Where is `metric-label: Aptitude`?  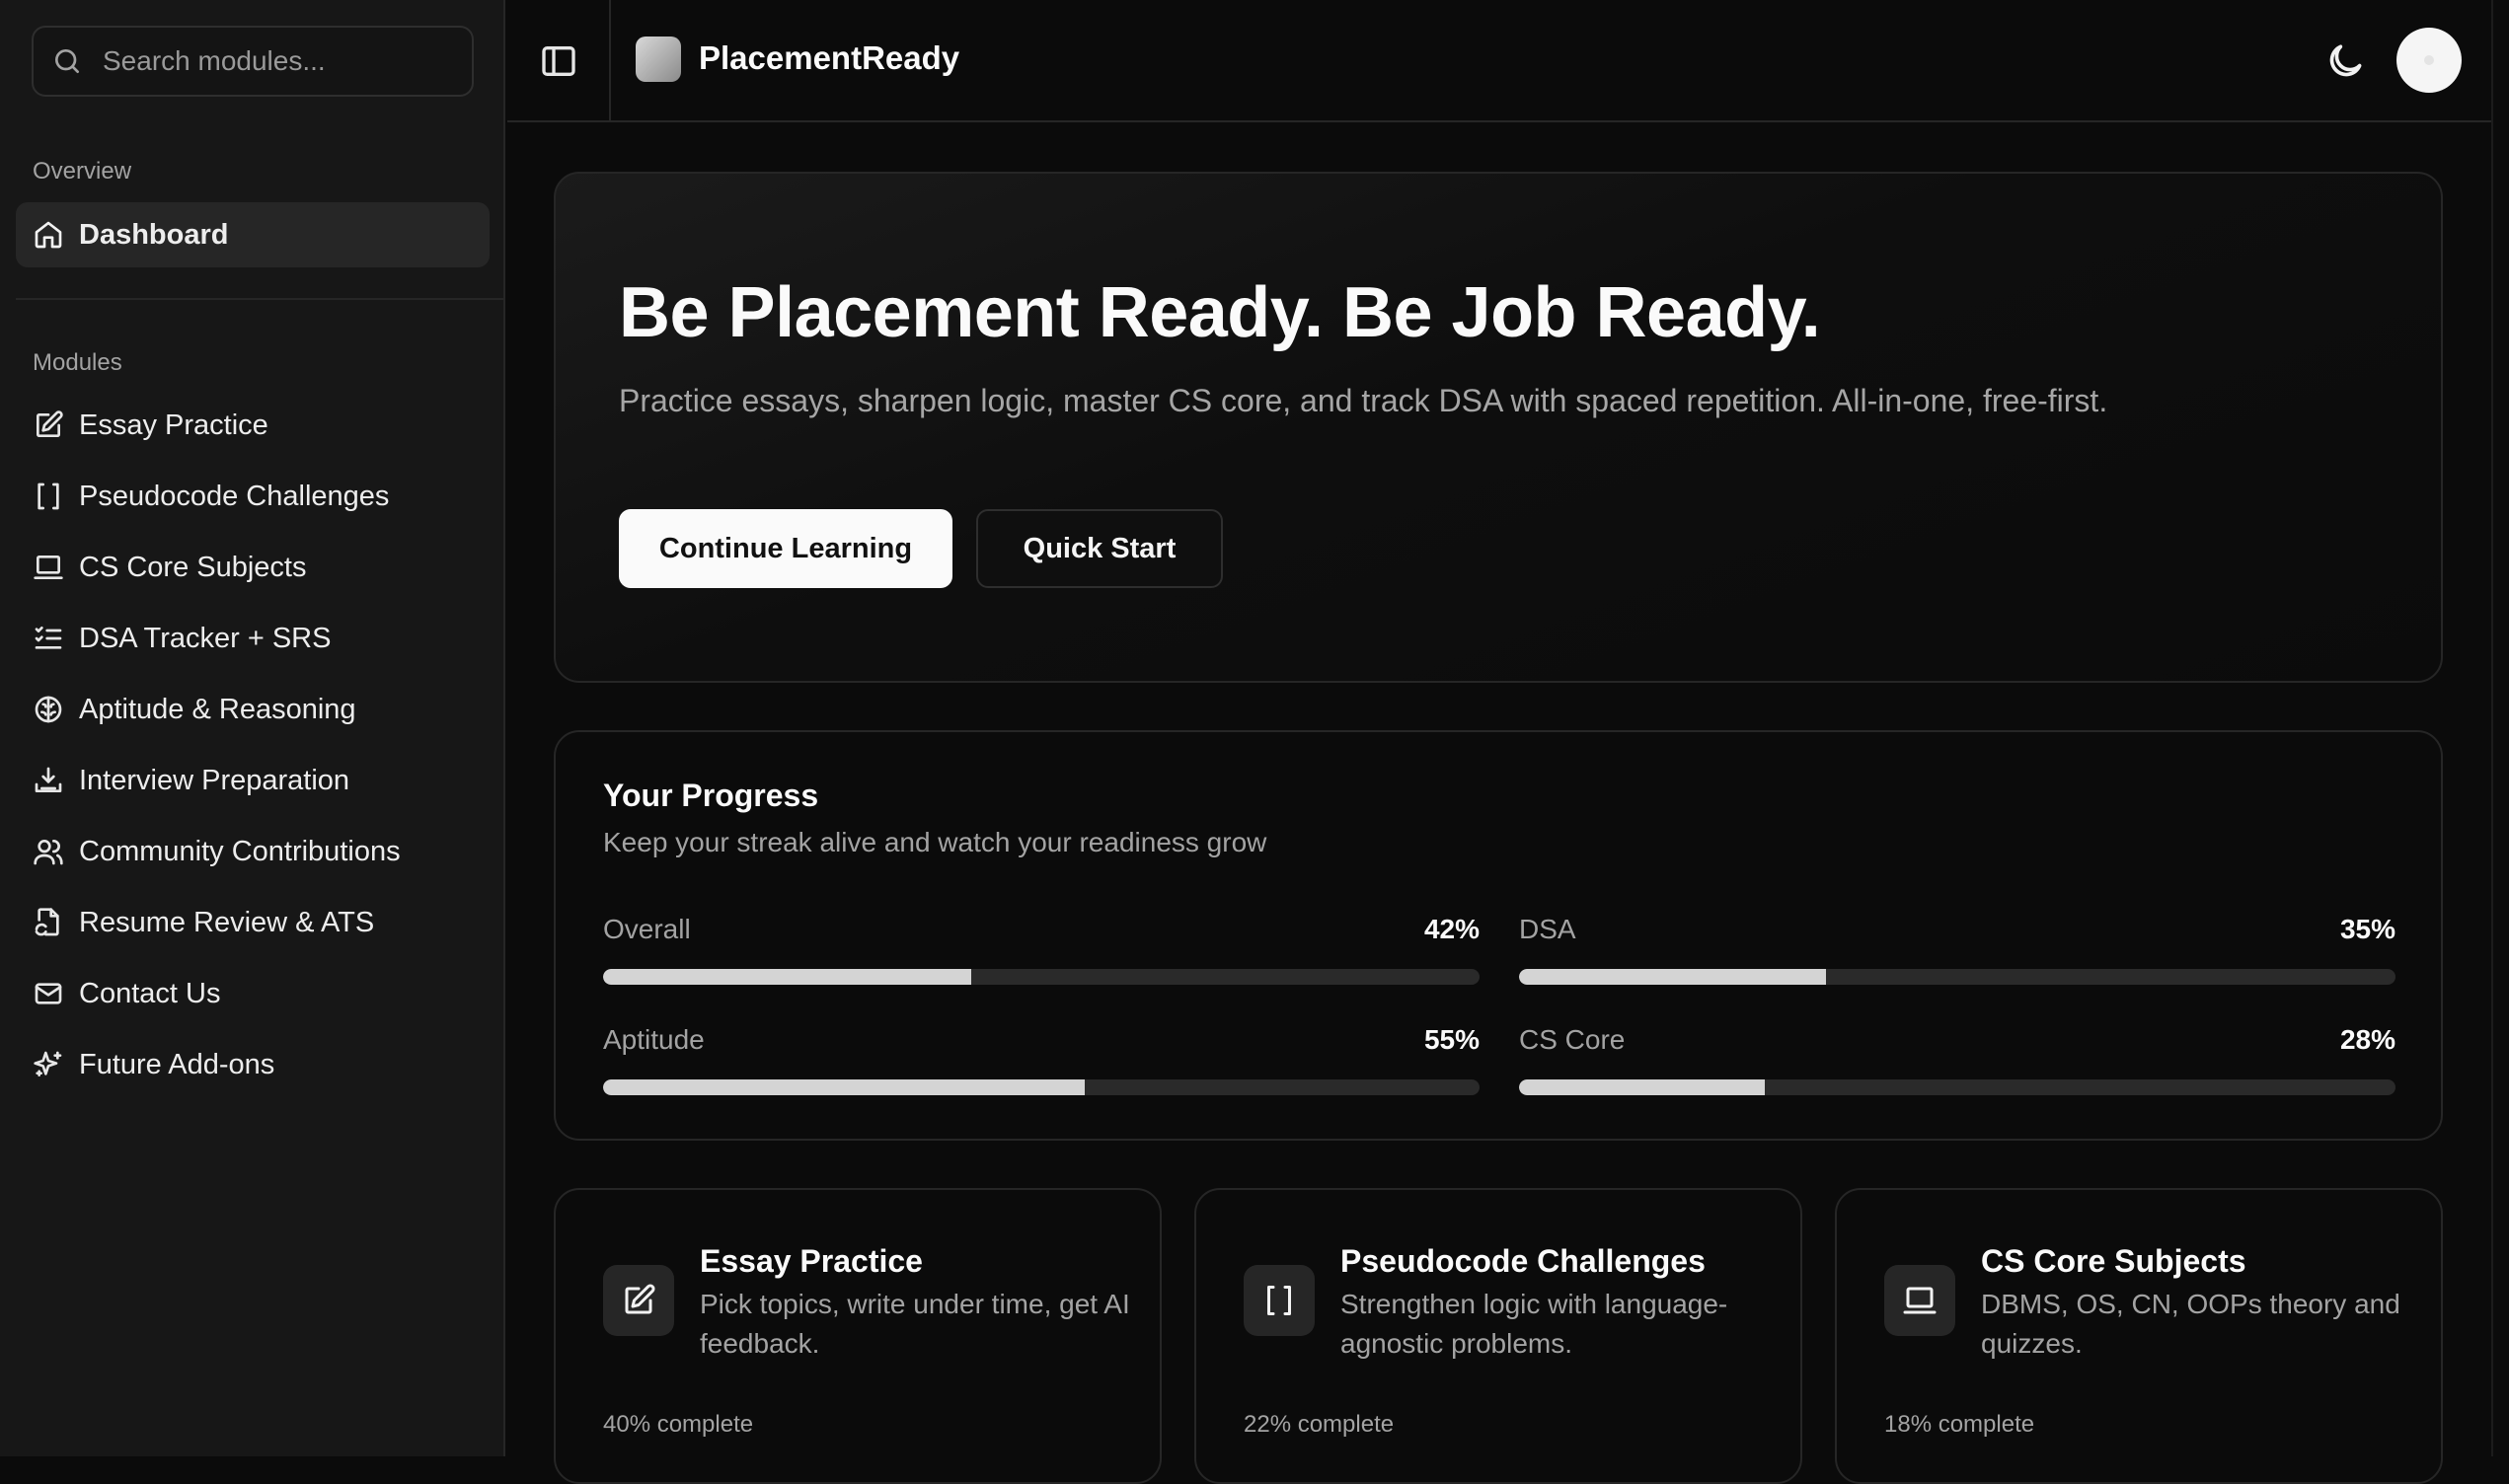 metric-label: Aptitude is located at coordinates (654, 1039).